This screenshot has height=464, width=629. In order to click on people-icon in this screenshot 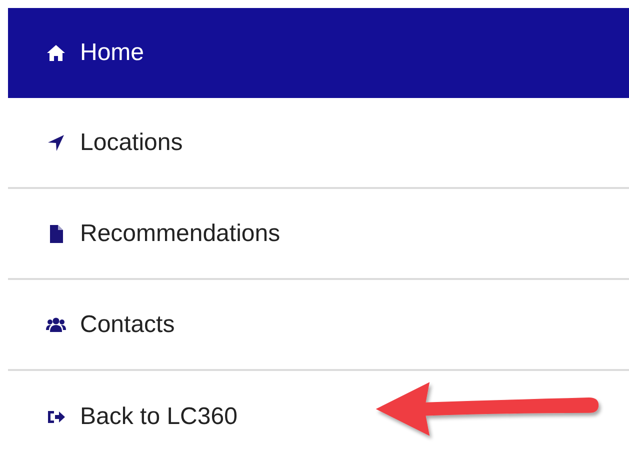, I will do `click(56, 324)`.